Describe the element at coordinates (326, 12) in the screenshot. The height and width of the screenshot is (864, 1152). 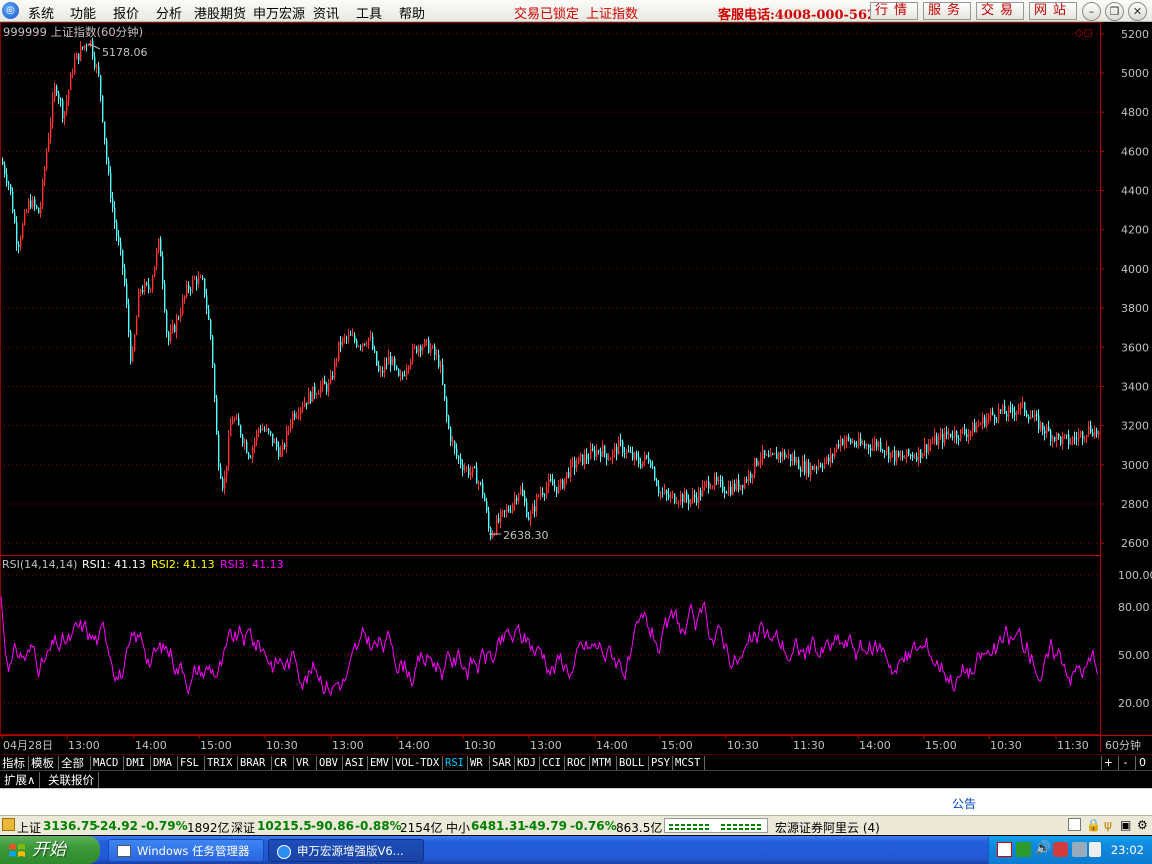
I see `menu-news: 资讯` at that location.